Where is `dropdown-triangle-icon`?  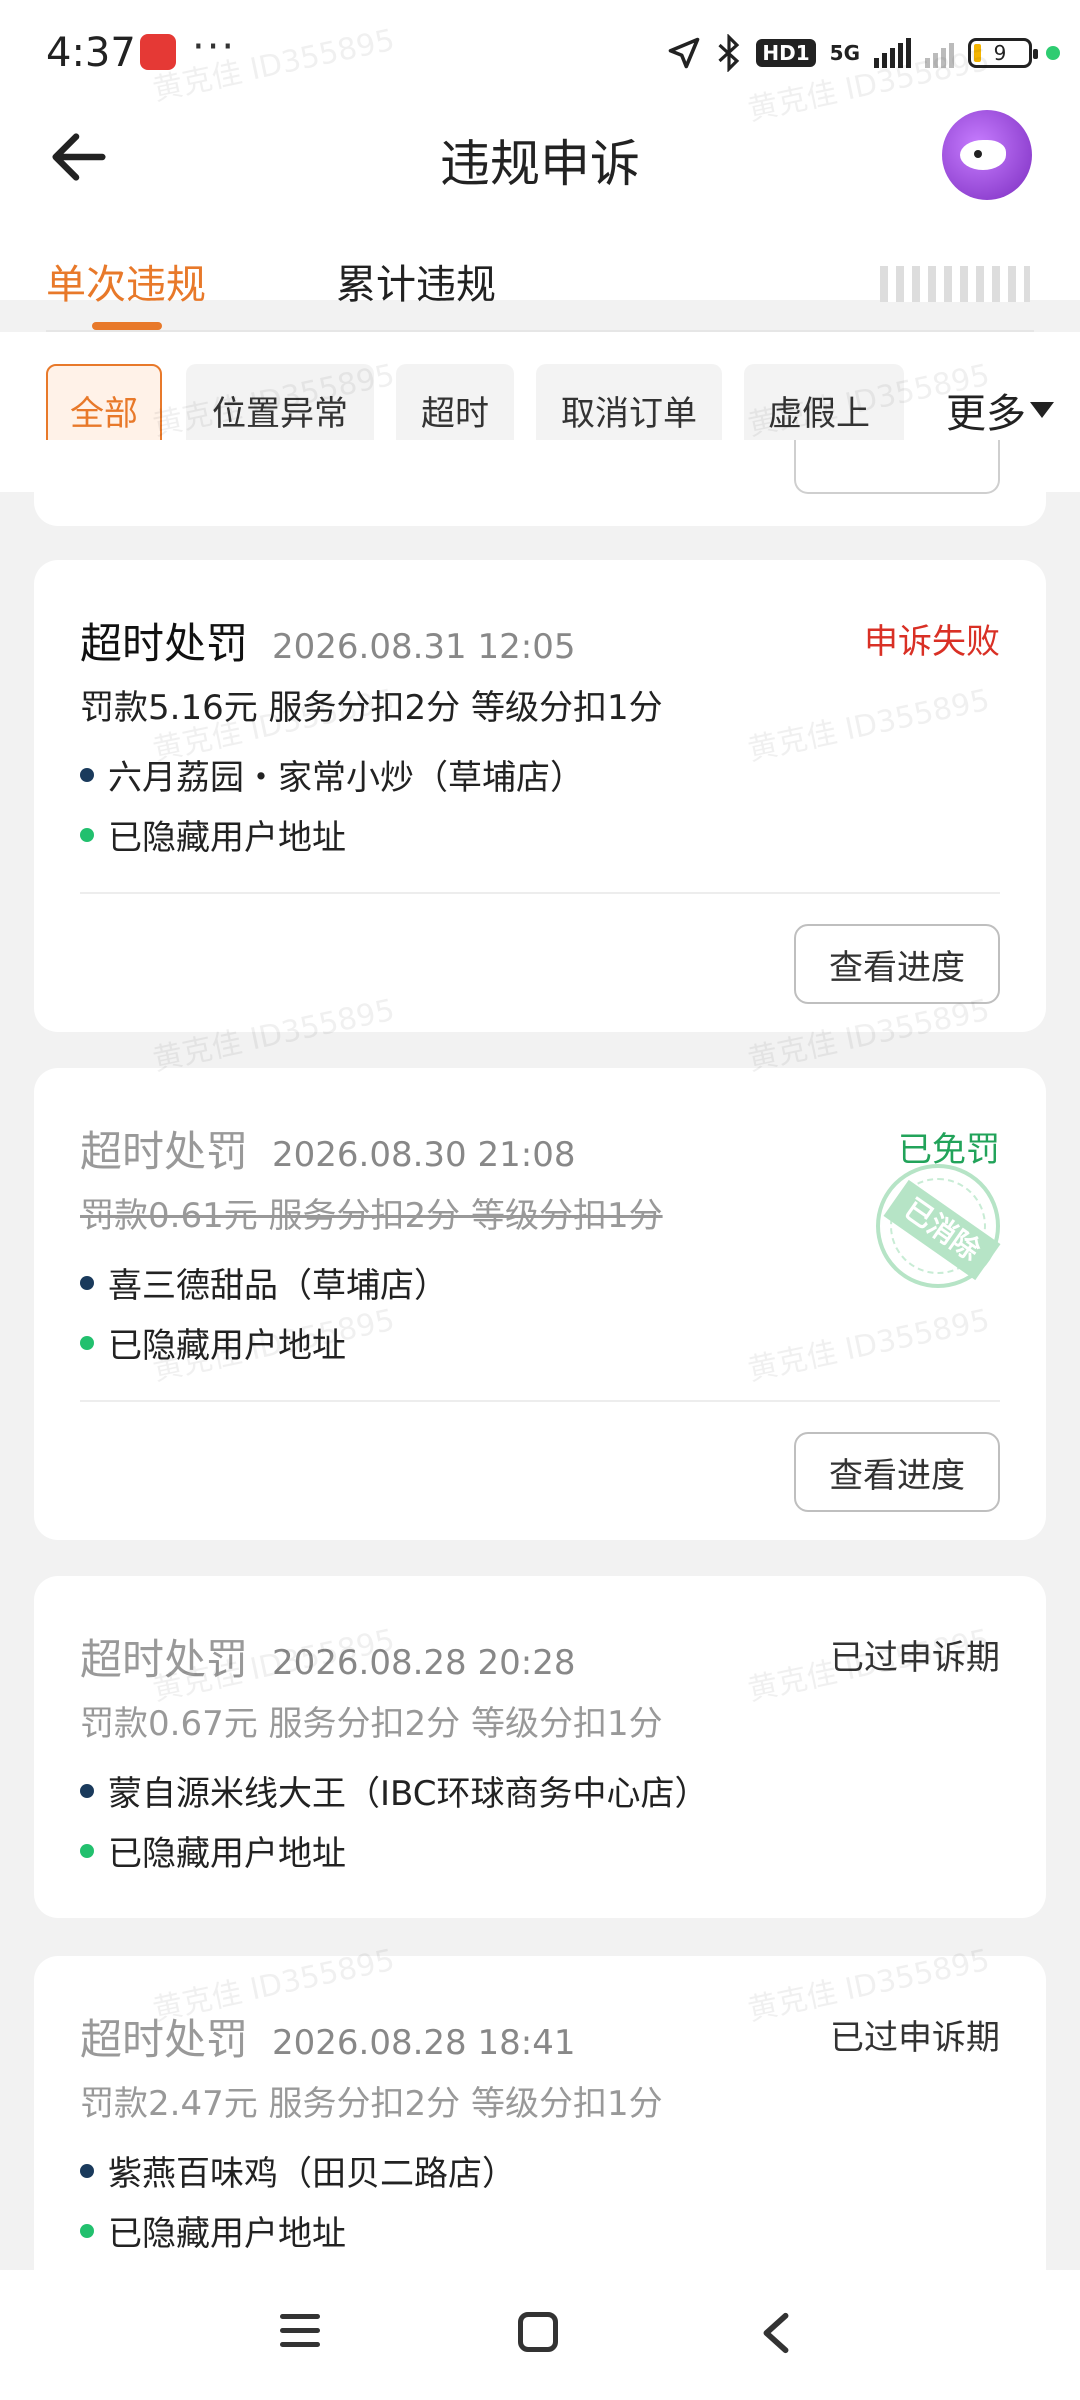
dropdown-triangle-icon is located at coordinates (1042, 410).